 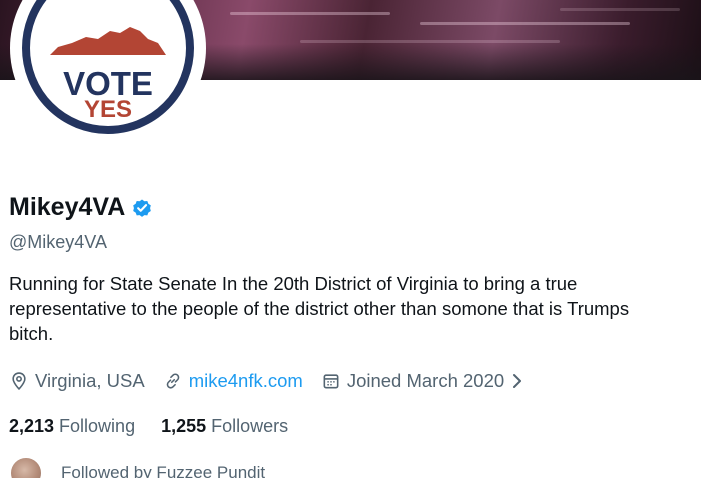 What do you see at coordinates (331, 381) in the screenshot?
I see `calendar-icon` at bounding box center [331, 381].